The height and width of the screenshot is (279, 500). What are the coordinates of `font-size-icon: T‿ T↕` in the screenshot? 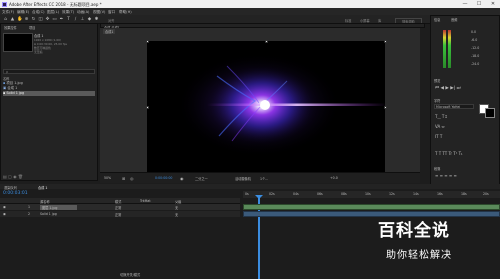 It's located at (441, 116).